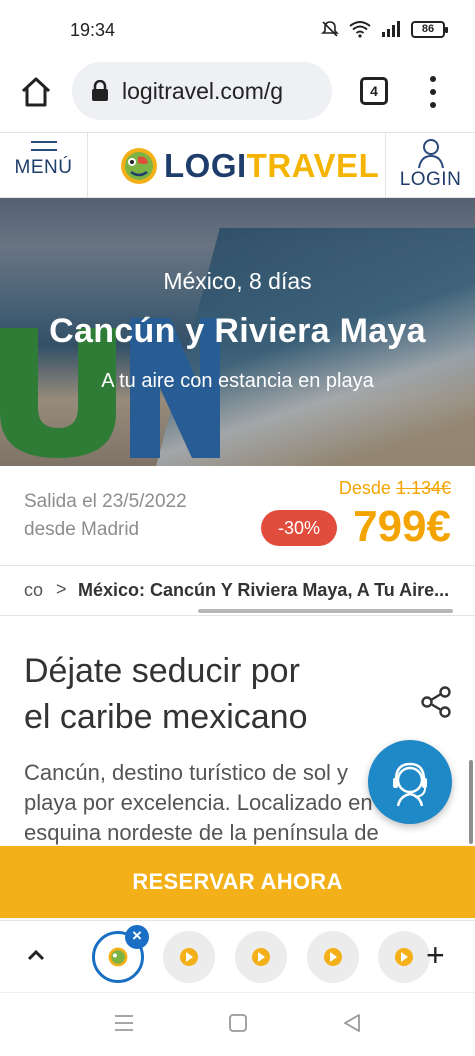 This screenshot has width=475, height=1056. I want to click on wifi-icon, so click(360, 29).